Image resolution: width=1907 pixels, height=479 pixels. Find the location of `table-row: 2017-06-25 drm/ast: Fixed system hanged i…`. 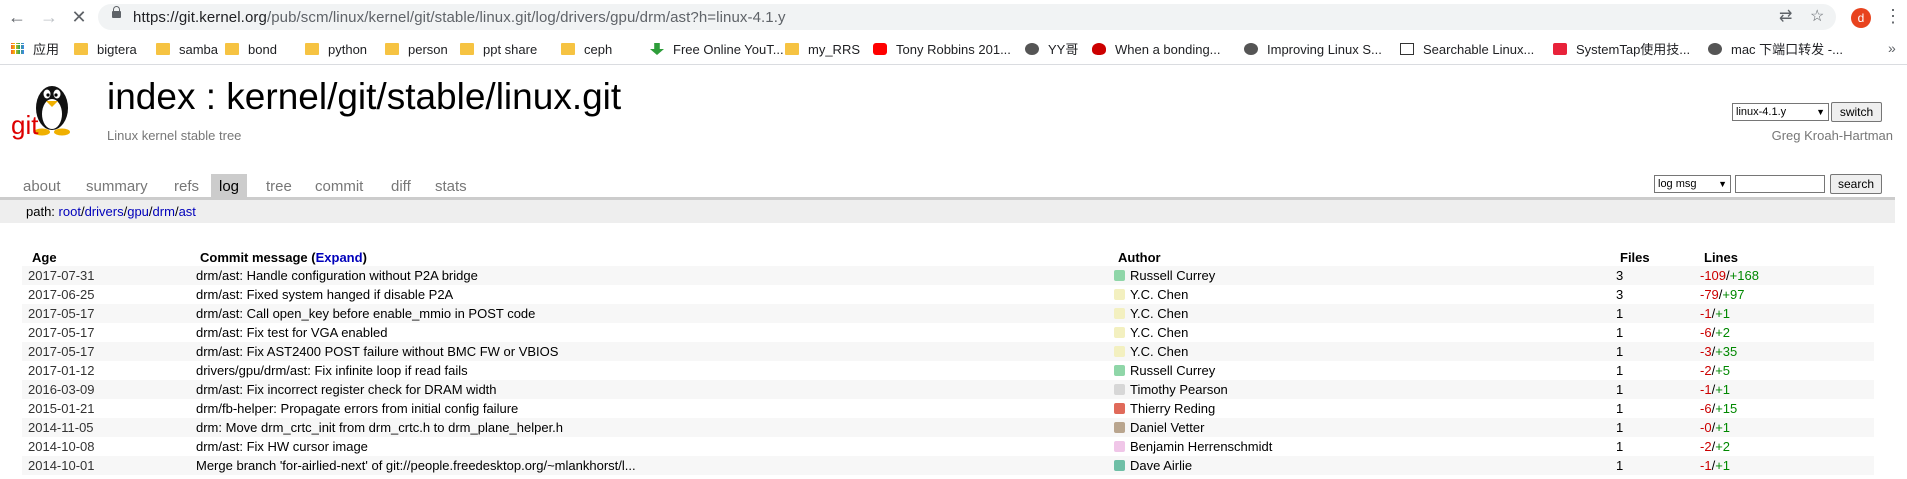

table-row: 2017-06-25 drm/ast: Fixed system hanged i… is located at coordinates (948, 294).